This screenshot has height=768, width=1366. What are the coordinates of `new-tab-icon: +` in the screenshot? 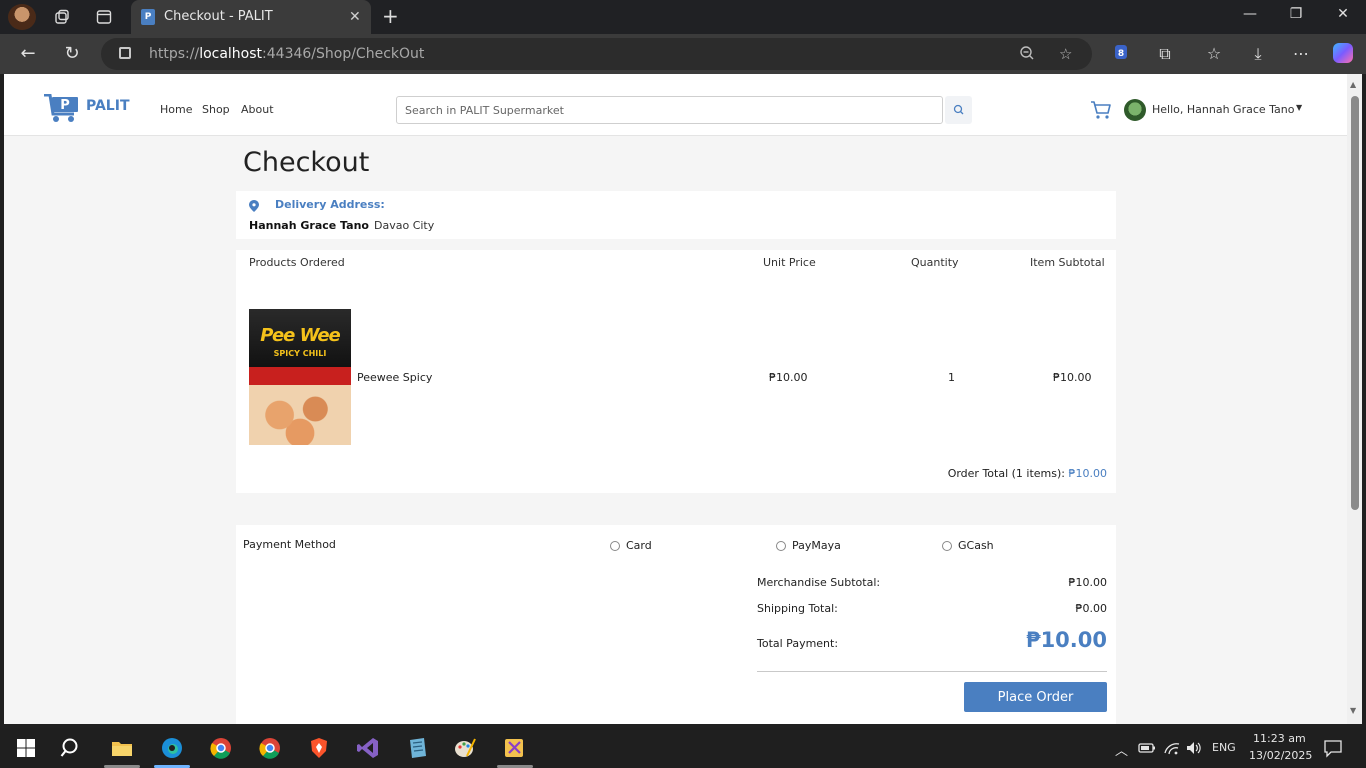 It's located at (390, 16).